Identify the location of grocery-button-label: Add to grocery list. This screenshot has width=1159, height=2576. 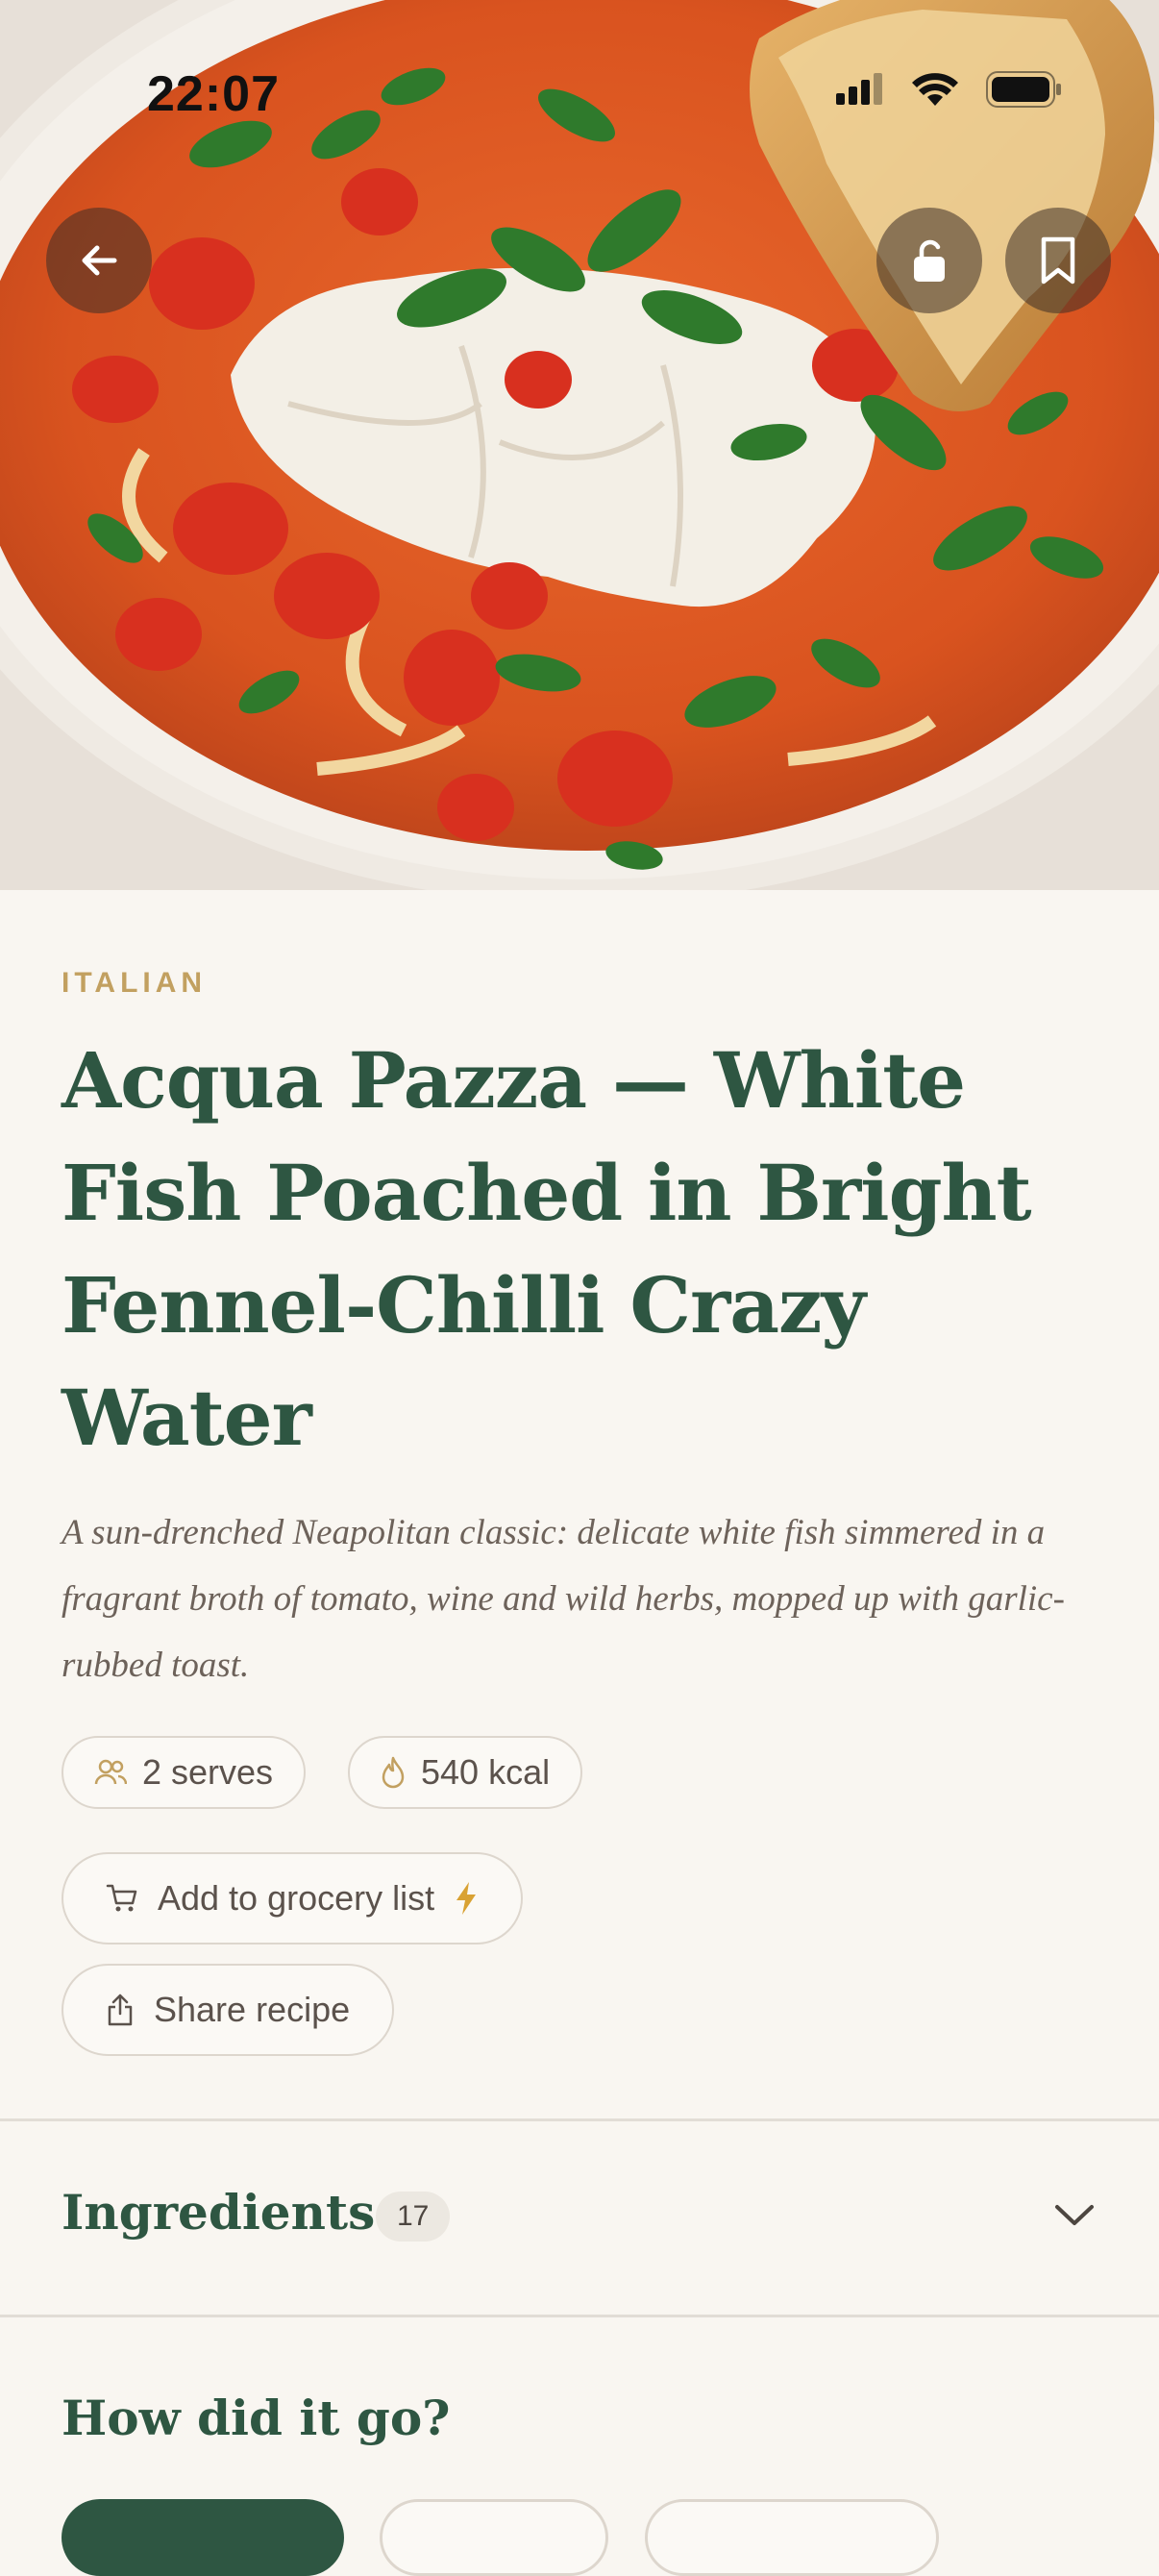
(296, 1898).